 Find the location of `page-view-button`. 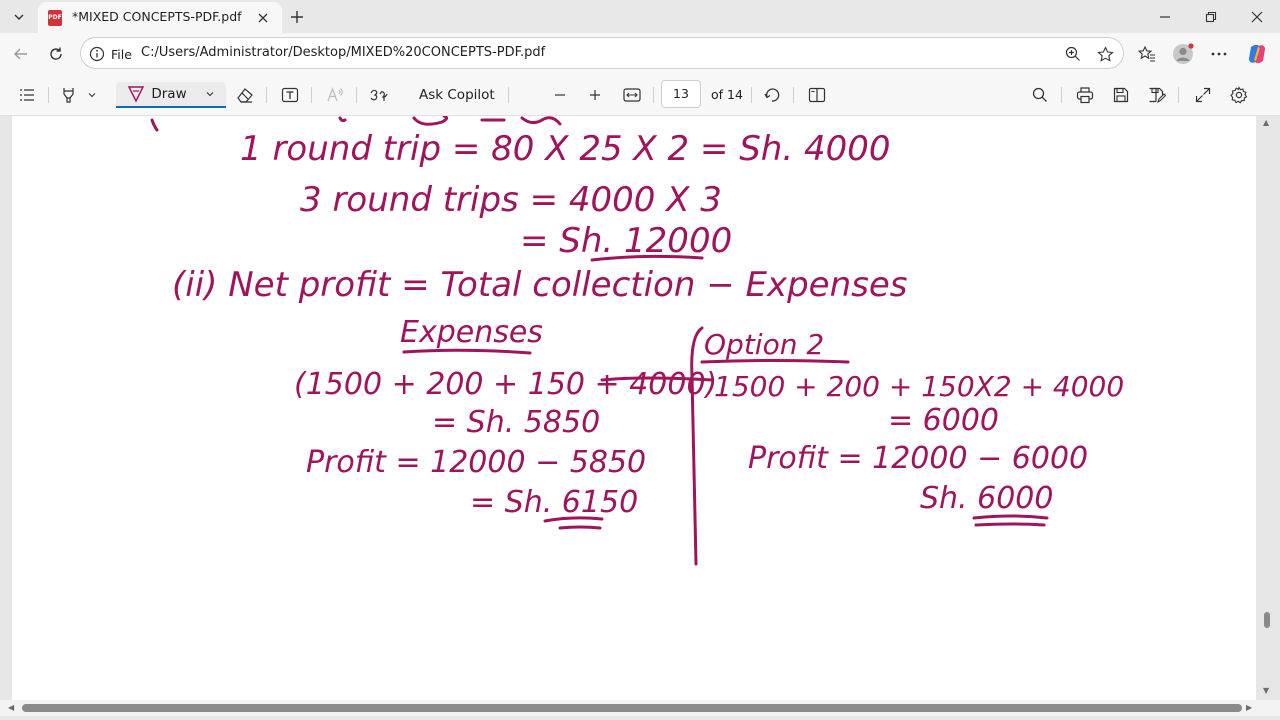

page-view-button is located at coordinates (817, 95).